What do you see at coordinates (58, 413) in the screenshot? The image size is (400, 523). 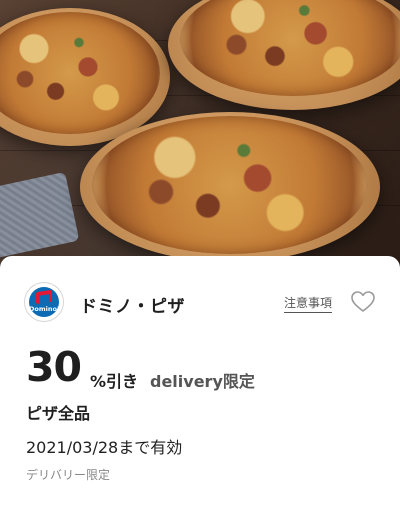 I see `offer-target: ピザ全品` at bounding box center [58, 413].